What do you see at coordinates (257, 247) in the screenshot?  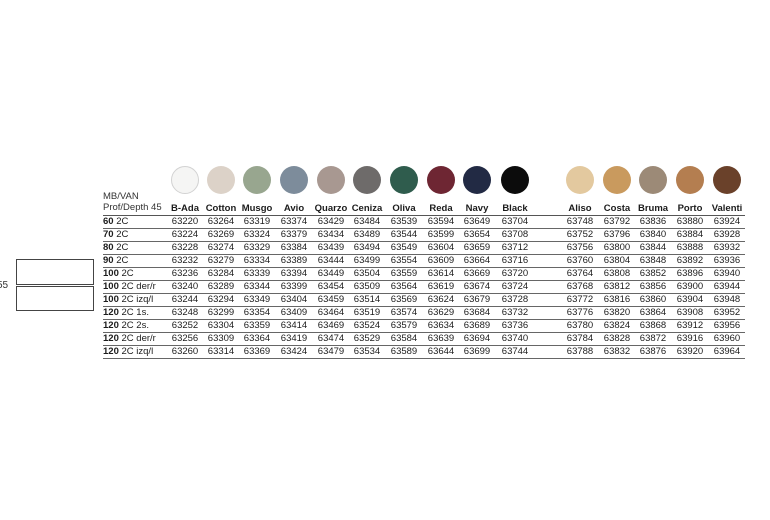 I see `code-cell: 63329` at bounding box center [257, 247].